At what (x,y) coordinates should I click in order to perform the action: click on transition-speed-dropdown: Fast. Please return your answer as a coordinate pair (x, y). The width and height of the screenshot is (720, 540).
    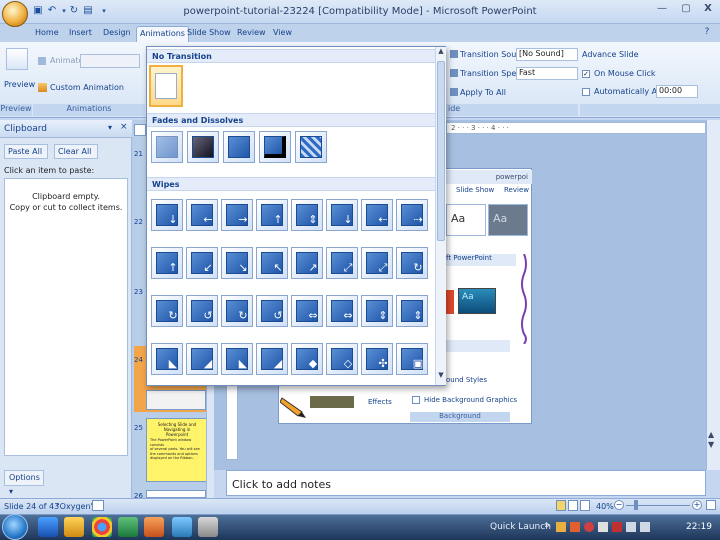
    Looking at the image, I should click on (547, 73).